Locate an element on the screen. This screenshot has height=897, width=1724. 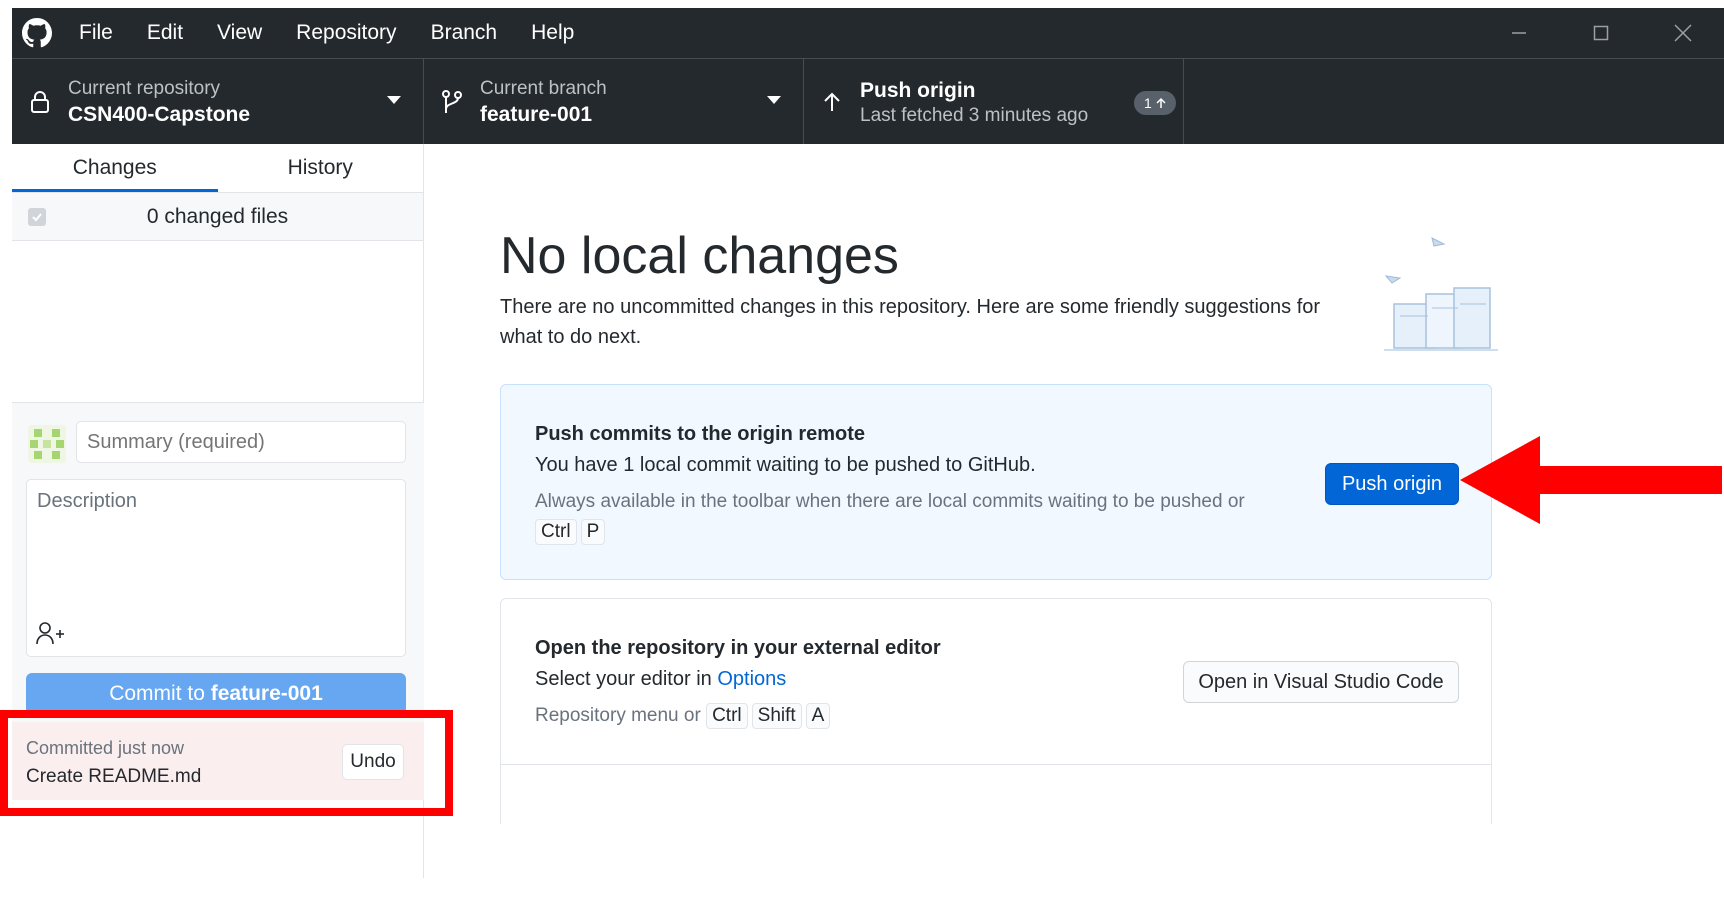
title-bar: File Edit View Repository Branch Help is located at coordinates (868, 33).